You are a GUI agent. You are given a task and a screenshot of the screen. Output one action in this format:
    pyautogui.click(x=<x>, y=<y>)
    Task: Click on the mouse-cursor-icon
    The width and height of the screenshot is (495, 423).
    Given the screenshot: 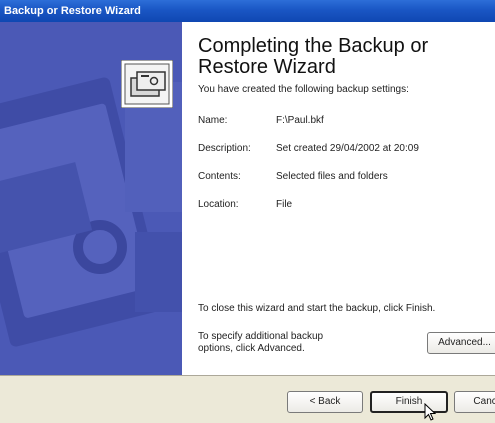 What is the action you would take?
    pyautogui.click(x=430, y=412)
    